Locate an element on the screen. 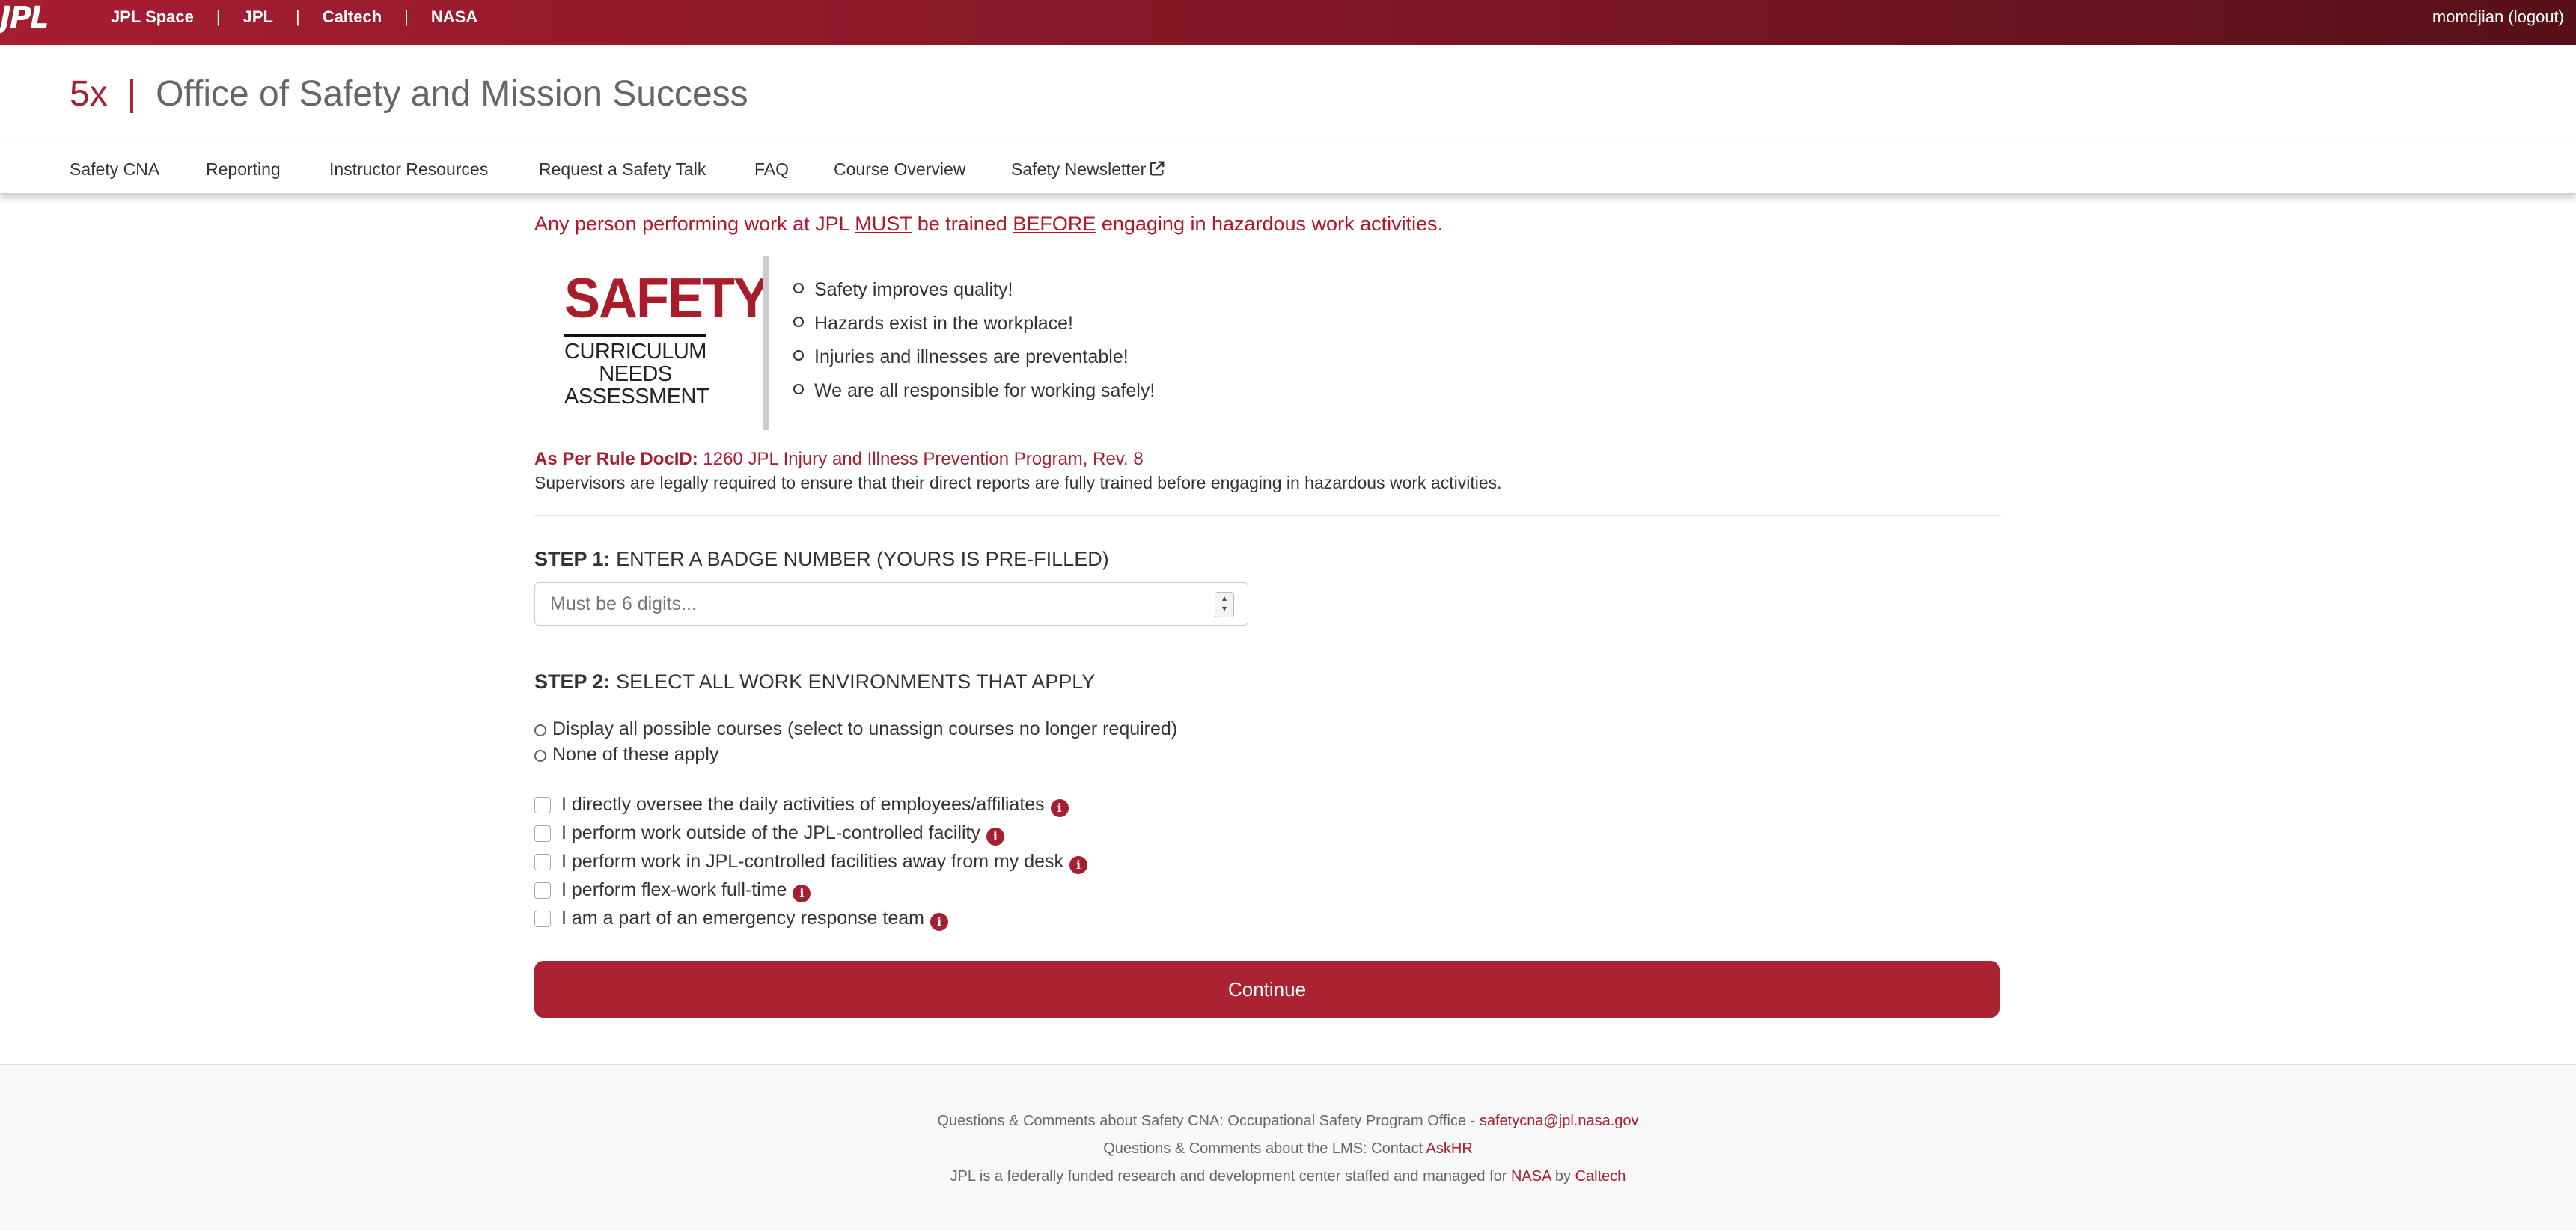 The image size is (2576, 1231). warning-text: Any person performing work at JPL is located at coordinates (694, 224).